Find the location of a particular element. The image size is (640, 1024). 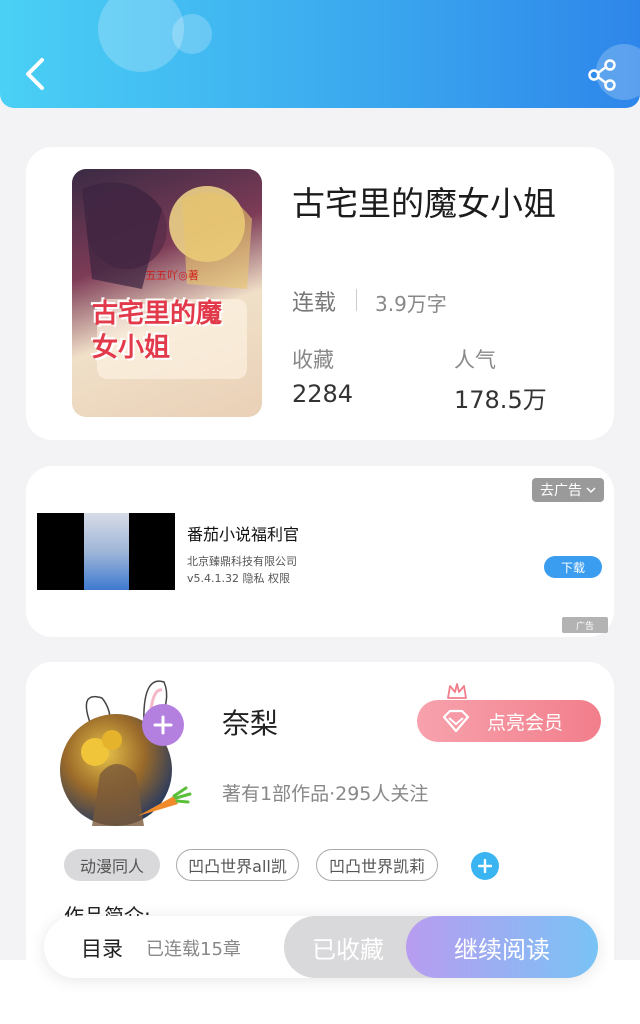

back-button is located at coordinates (36, 74).